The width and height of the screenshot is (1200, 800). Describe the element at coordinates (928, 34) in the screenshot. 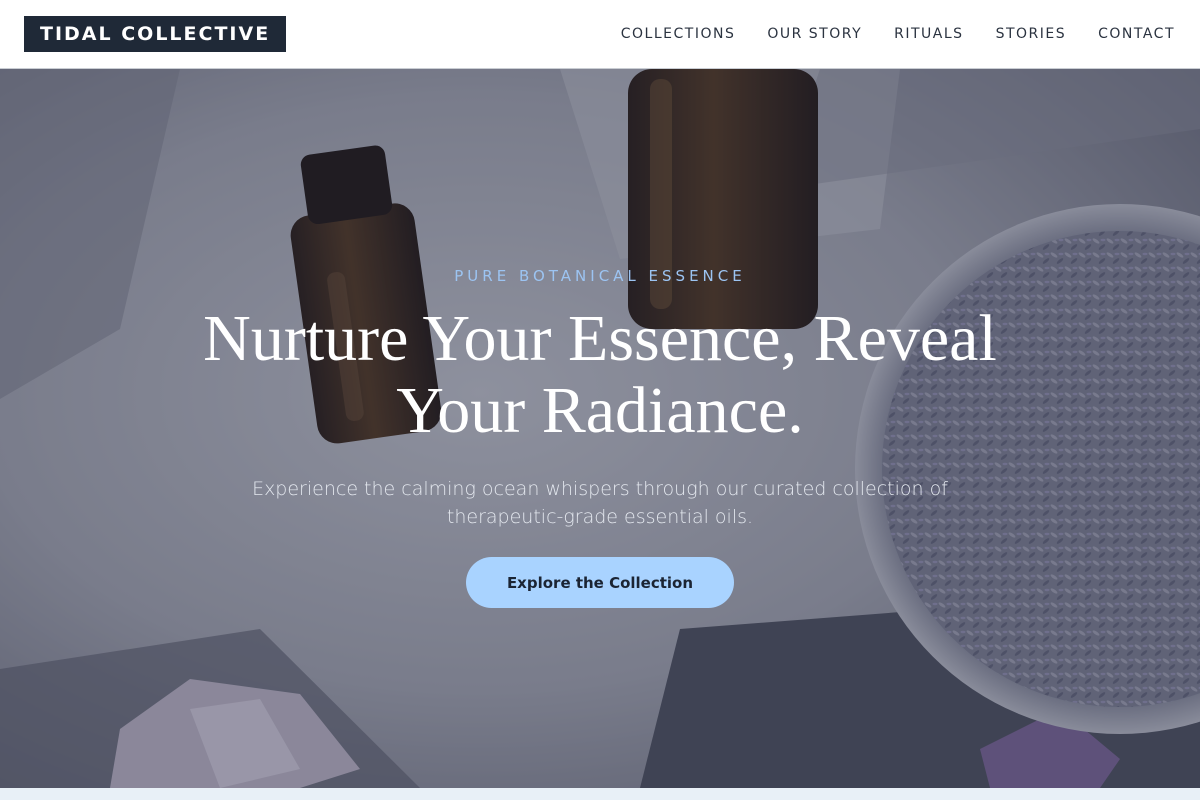

I see `nav-link-rituals: RITUALS` at that location.